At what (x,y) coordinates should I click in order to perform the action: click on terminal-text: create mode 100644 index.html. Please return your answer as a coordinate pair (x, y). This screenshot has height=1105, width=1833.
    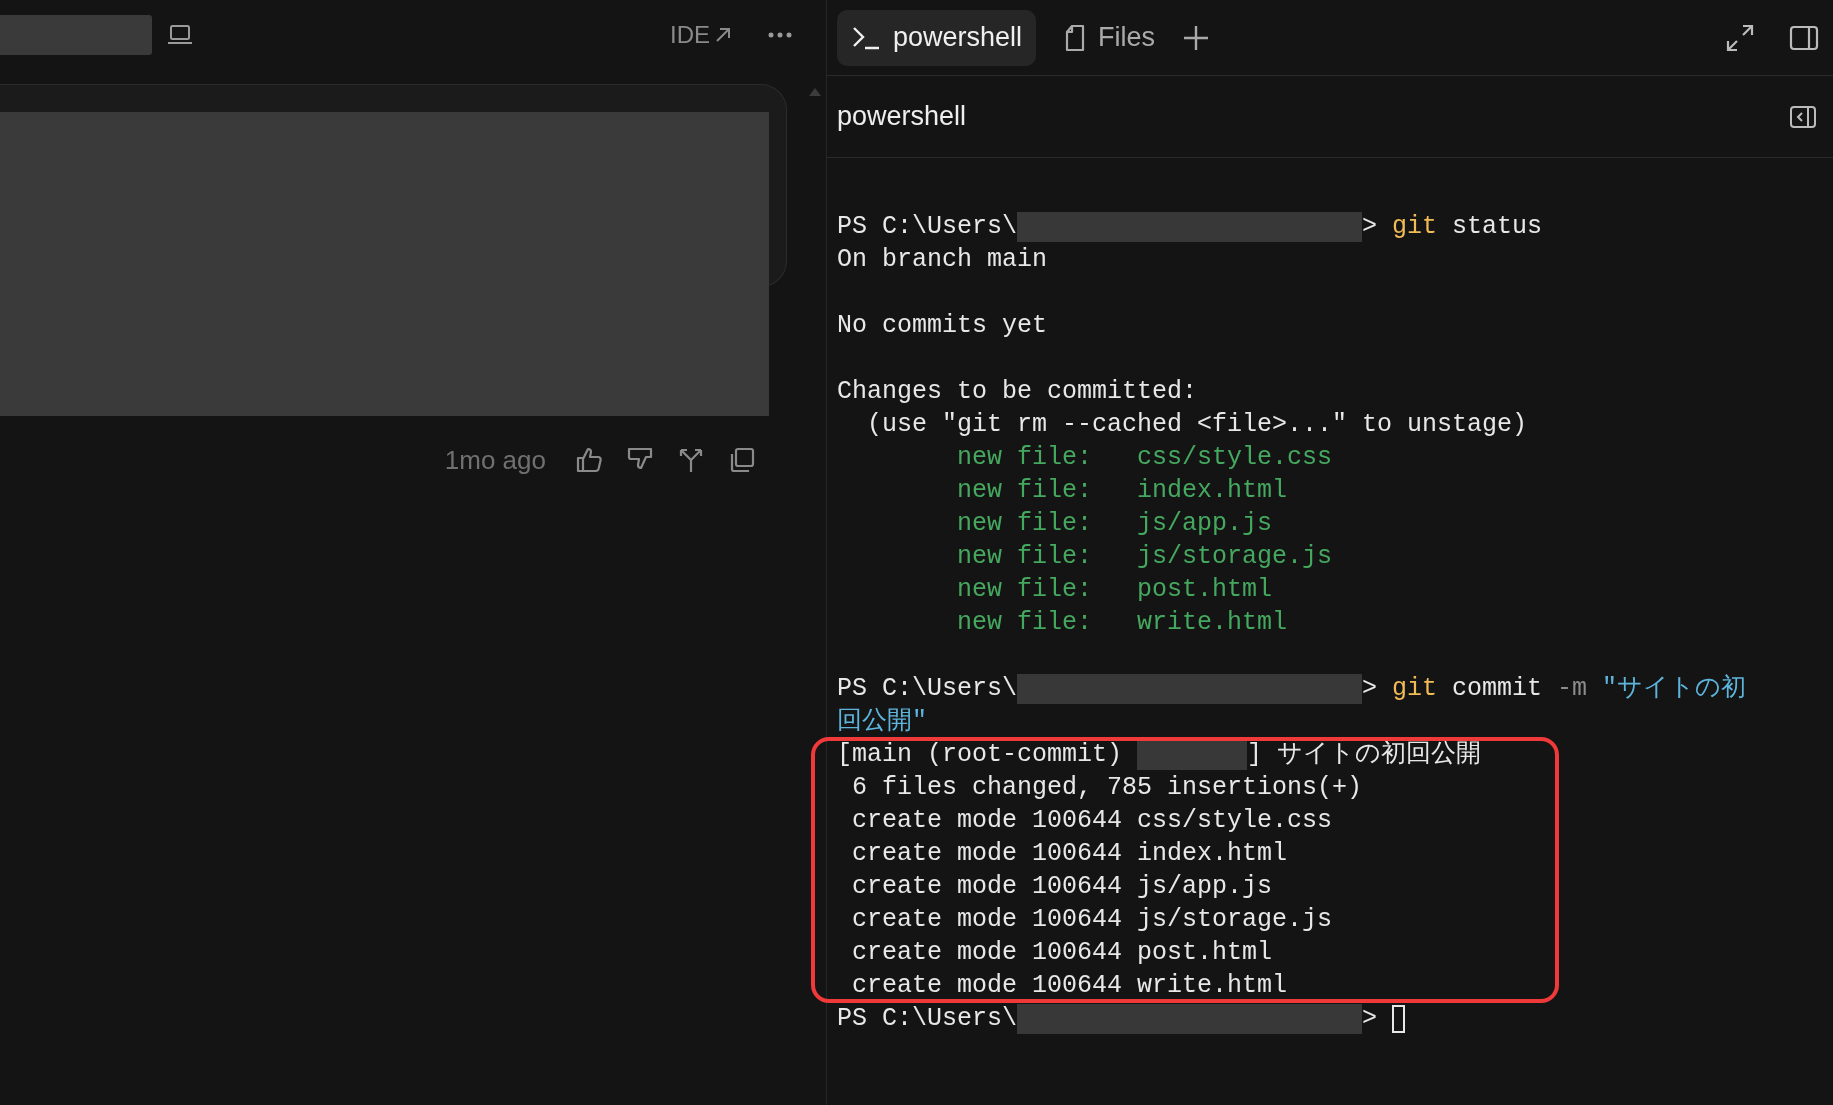
    Looking at the image, I should click on (1069, 854).